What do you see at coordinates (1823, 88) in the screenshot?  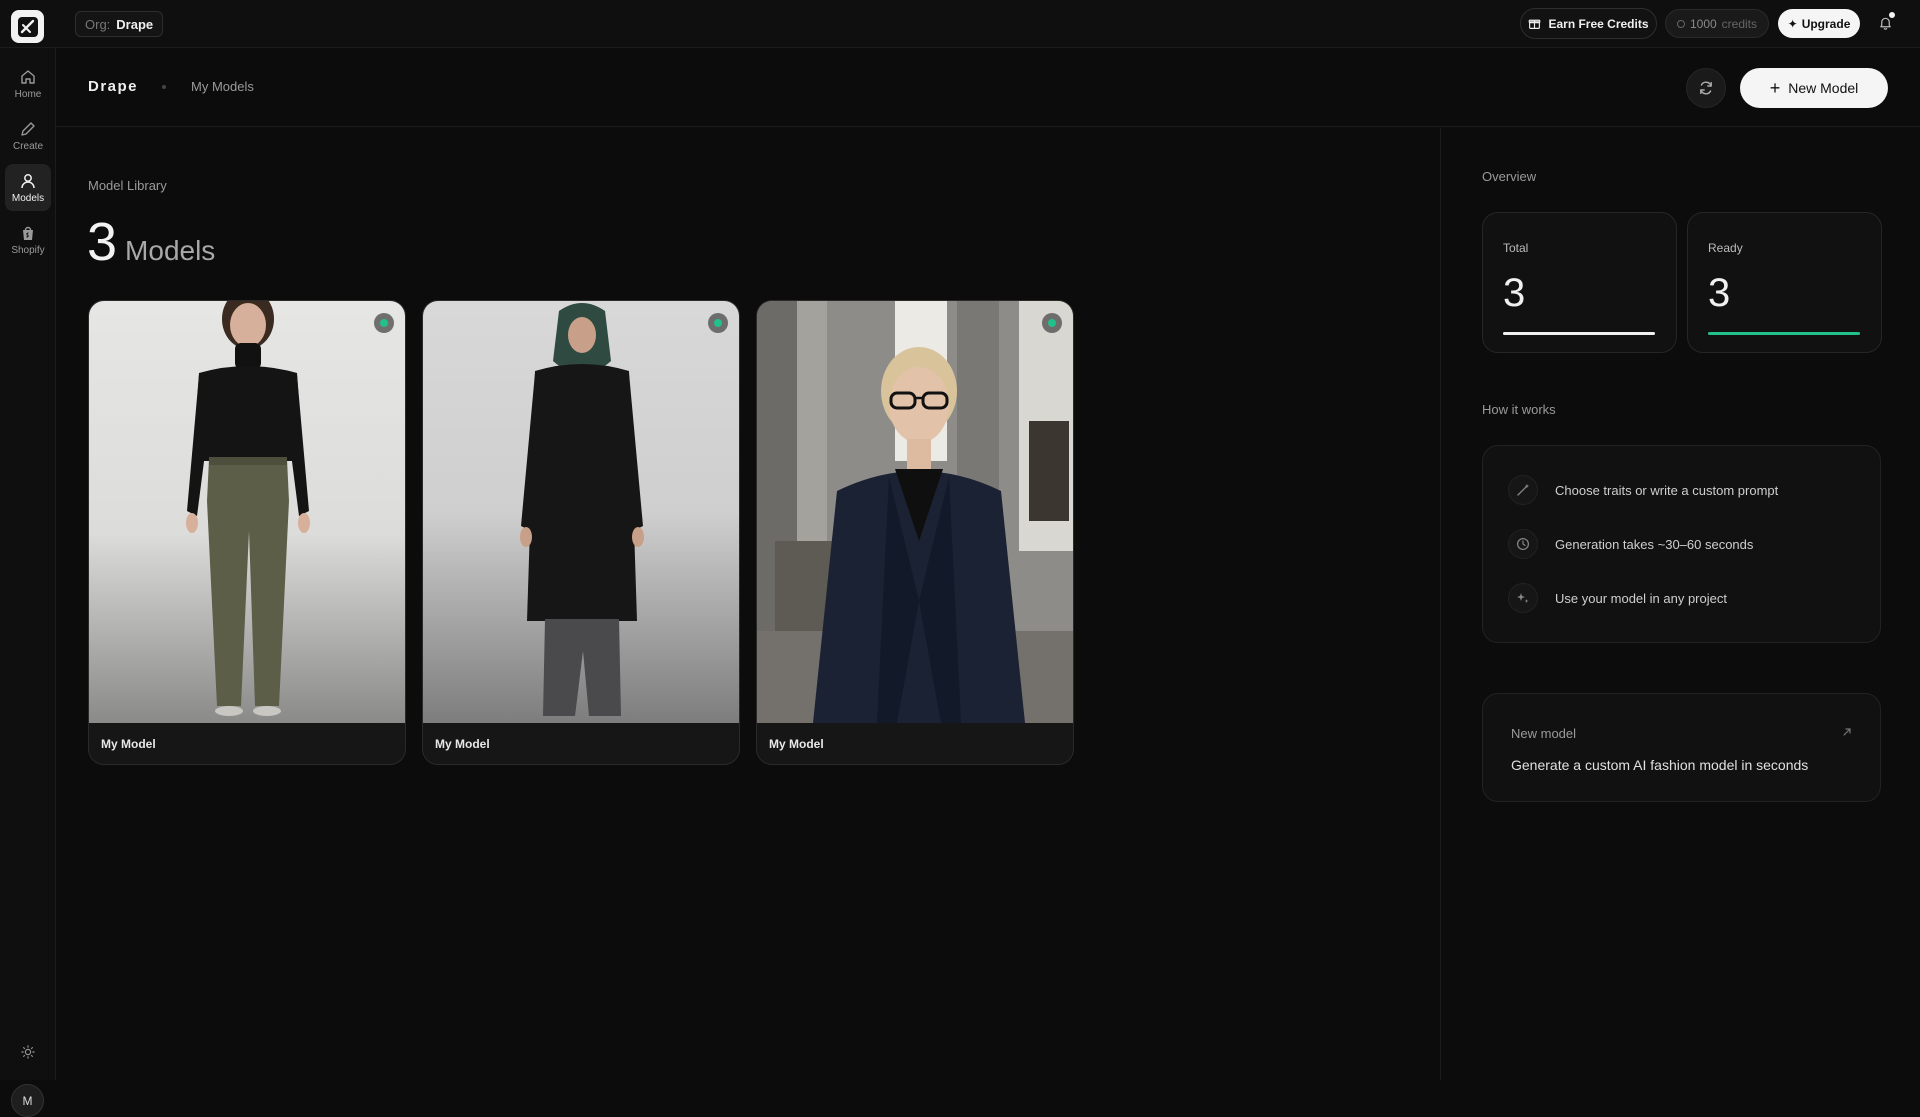 I see `new-model-label: New Model` at bounding box center [1823, 88].